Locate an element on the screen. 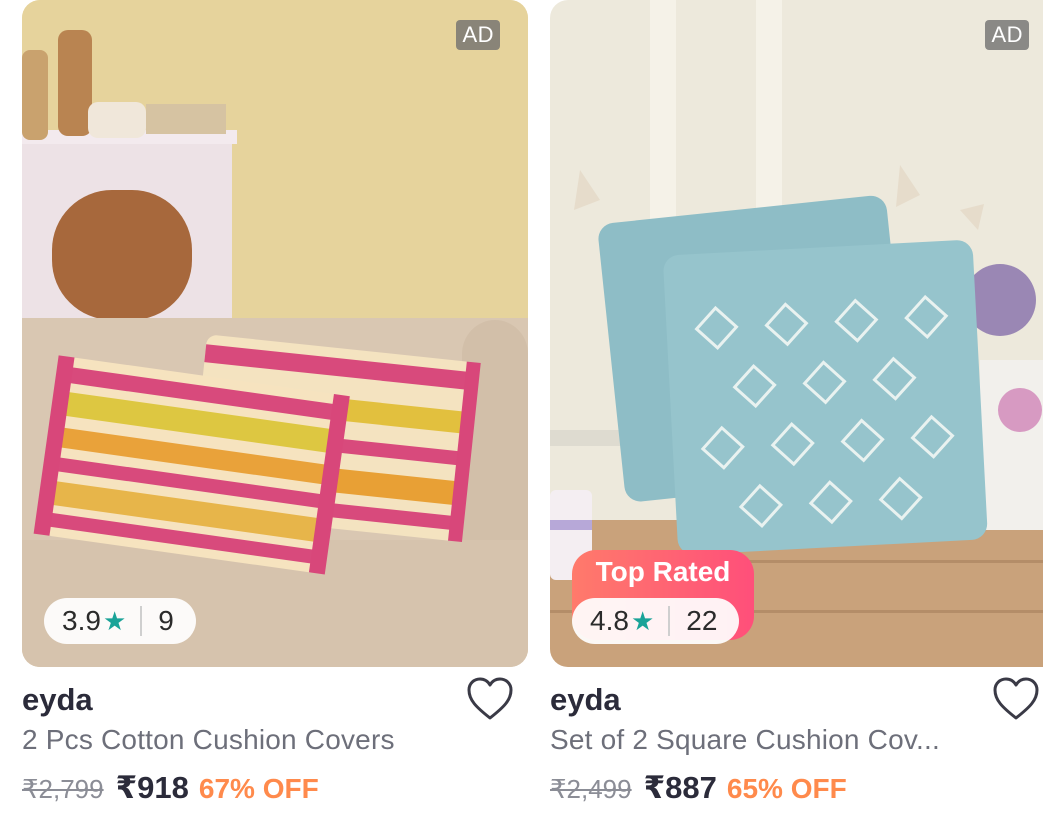  rating-count: 22 is located at coordinates (702, 620).